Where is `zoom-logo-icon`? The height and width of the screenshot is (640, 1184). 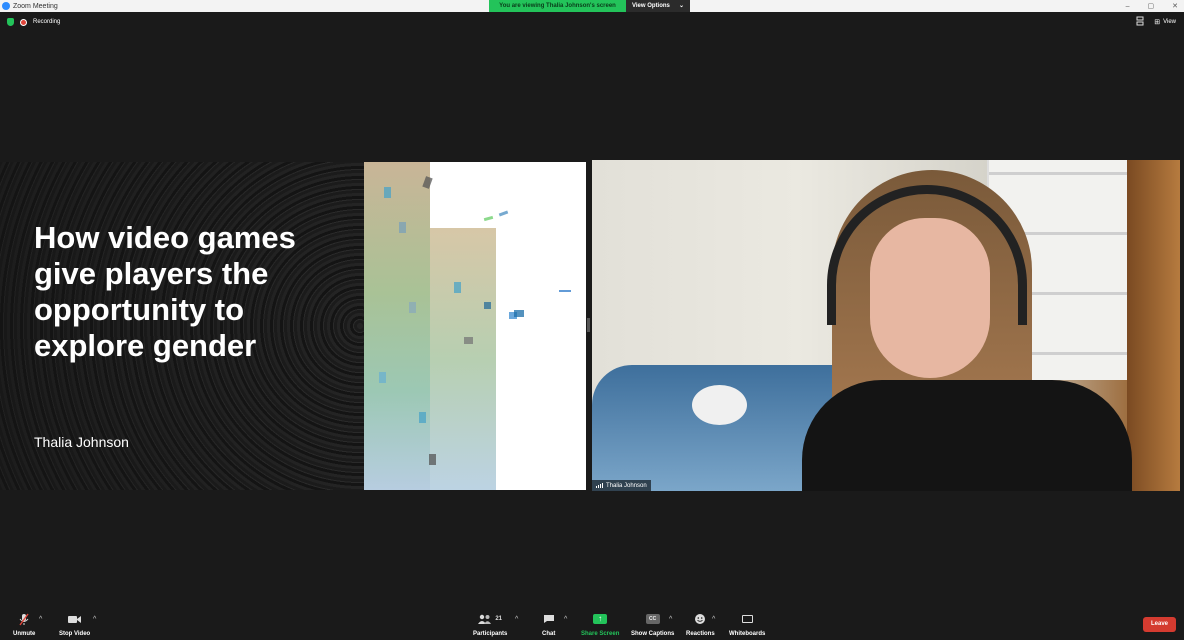
zoom-logo-icon is located at coordinates (6, 6).